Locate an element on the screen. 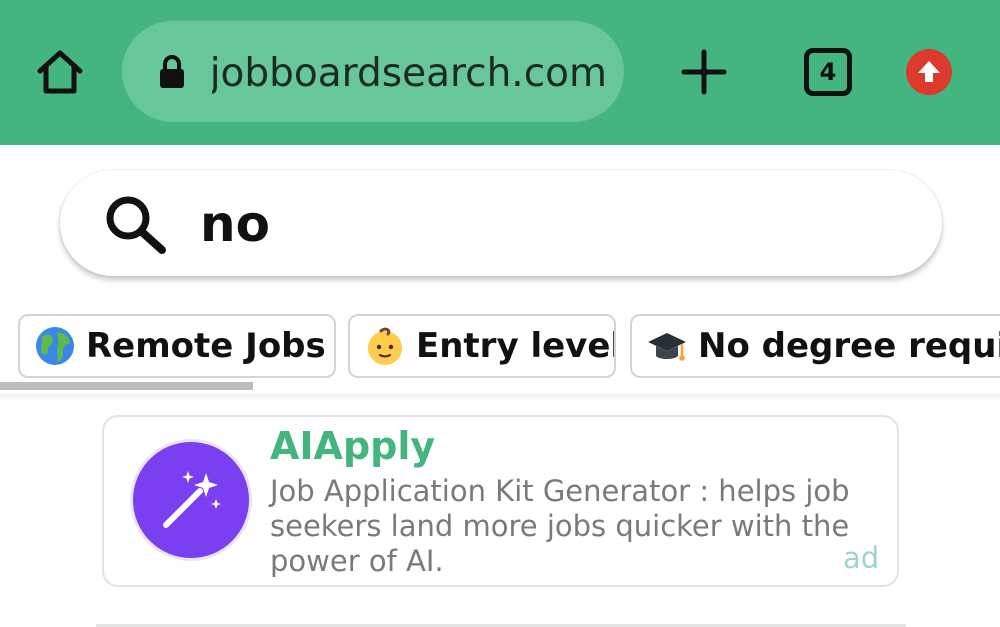 The image size is (1000, 627). filter-chip-no-degree: No degree required is located at coordinates (815, 346).